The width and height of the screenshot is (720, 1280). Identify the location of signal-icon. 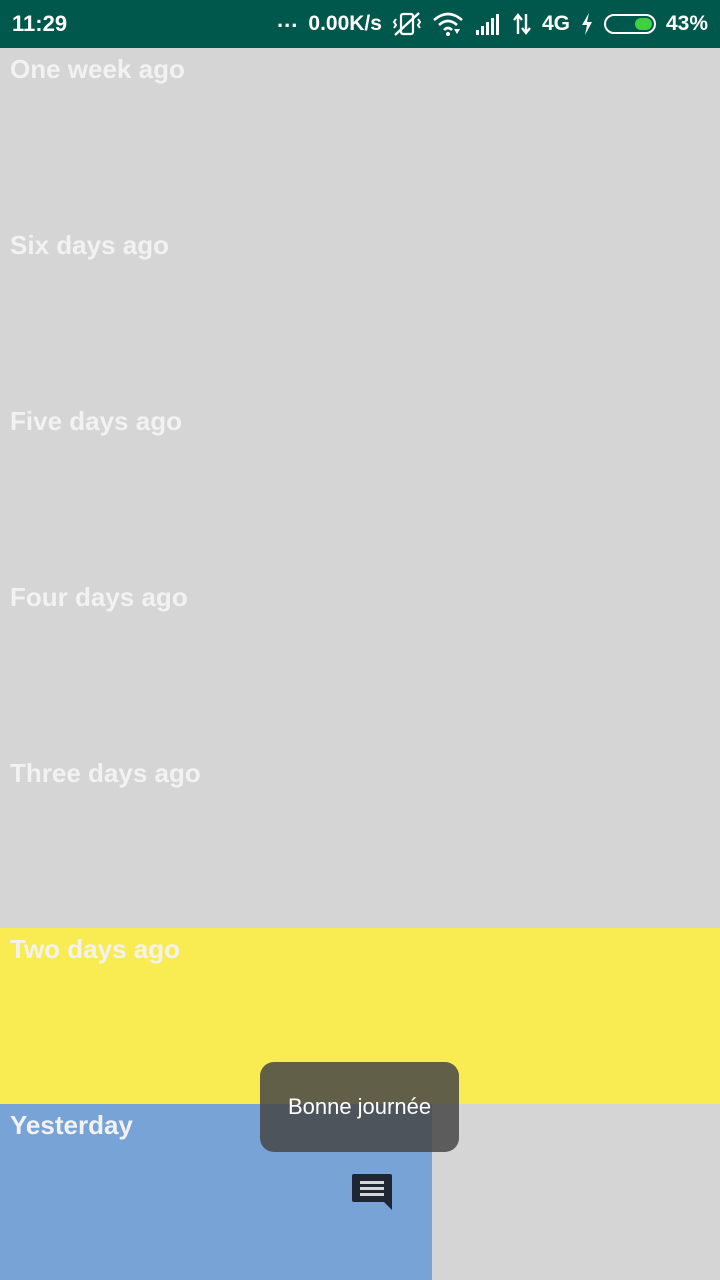
(488, 24).